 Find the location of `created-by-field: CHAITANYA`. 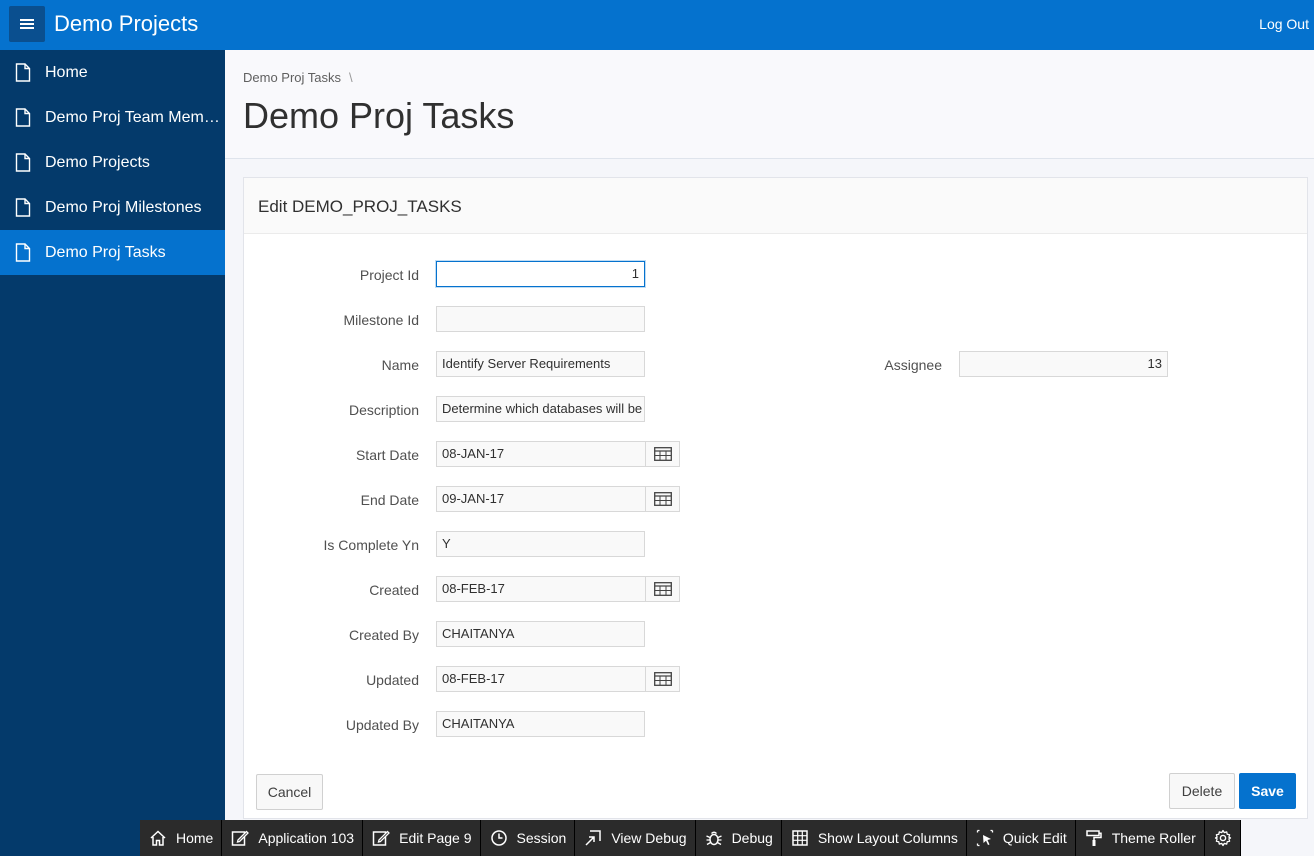

created-by-field: CHAITANYA is located at coordinates (540, 634).